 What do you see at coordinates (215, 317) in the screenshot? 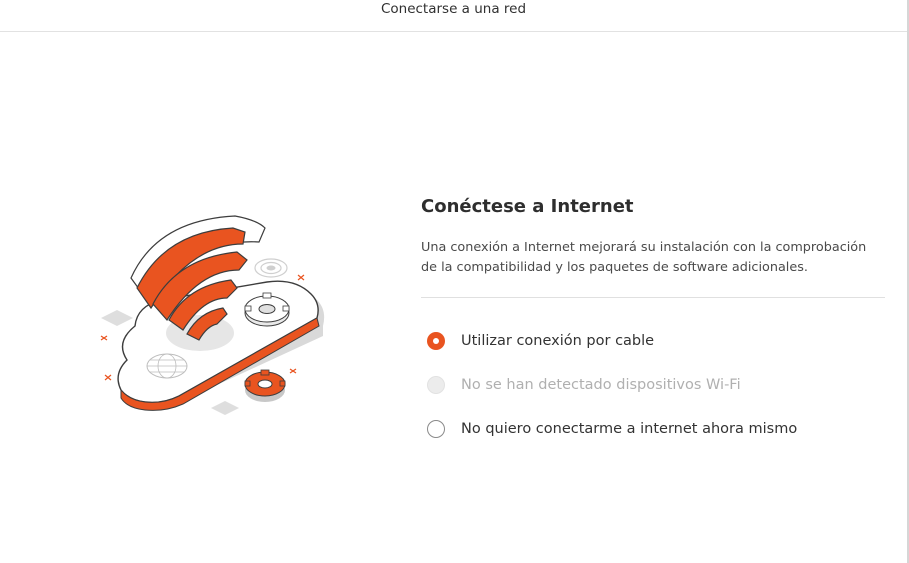
I see `cloud-wifi-illustration` at bounding box center [215, 317].